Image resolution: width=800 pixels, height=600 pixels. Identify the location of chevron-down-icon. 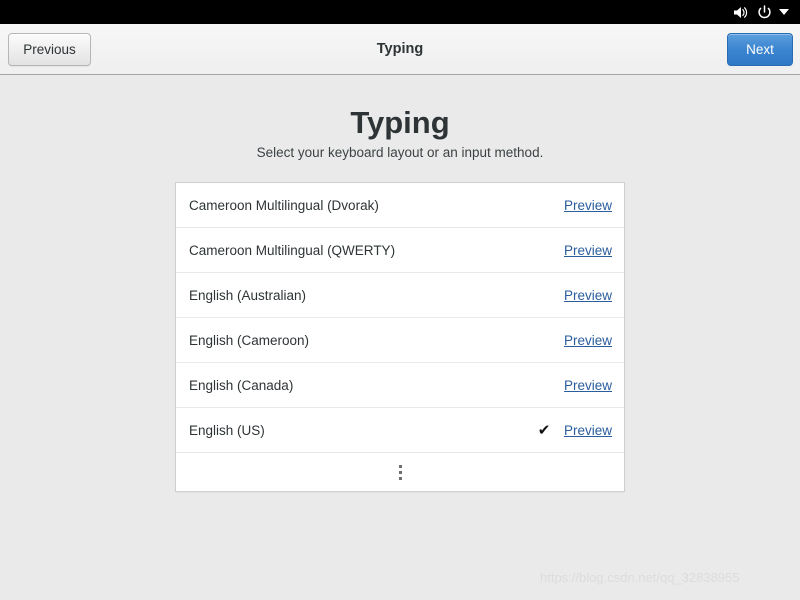
(784, 12).